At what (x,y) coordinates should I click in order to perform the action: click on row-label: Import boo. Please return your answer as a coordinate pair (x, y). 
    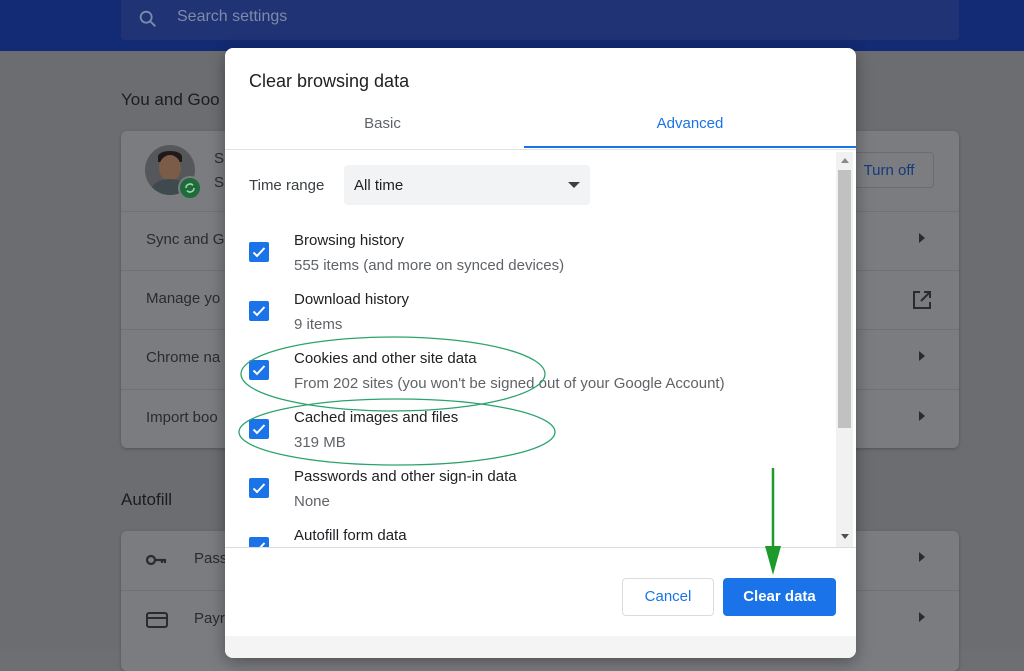
    Looking at the image, I should click on (182, 417).